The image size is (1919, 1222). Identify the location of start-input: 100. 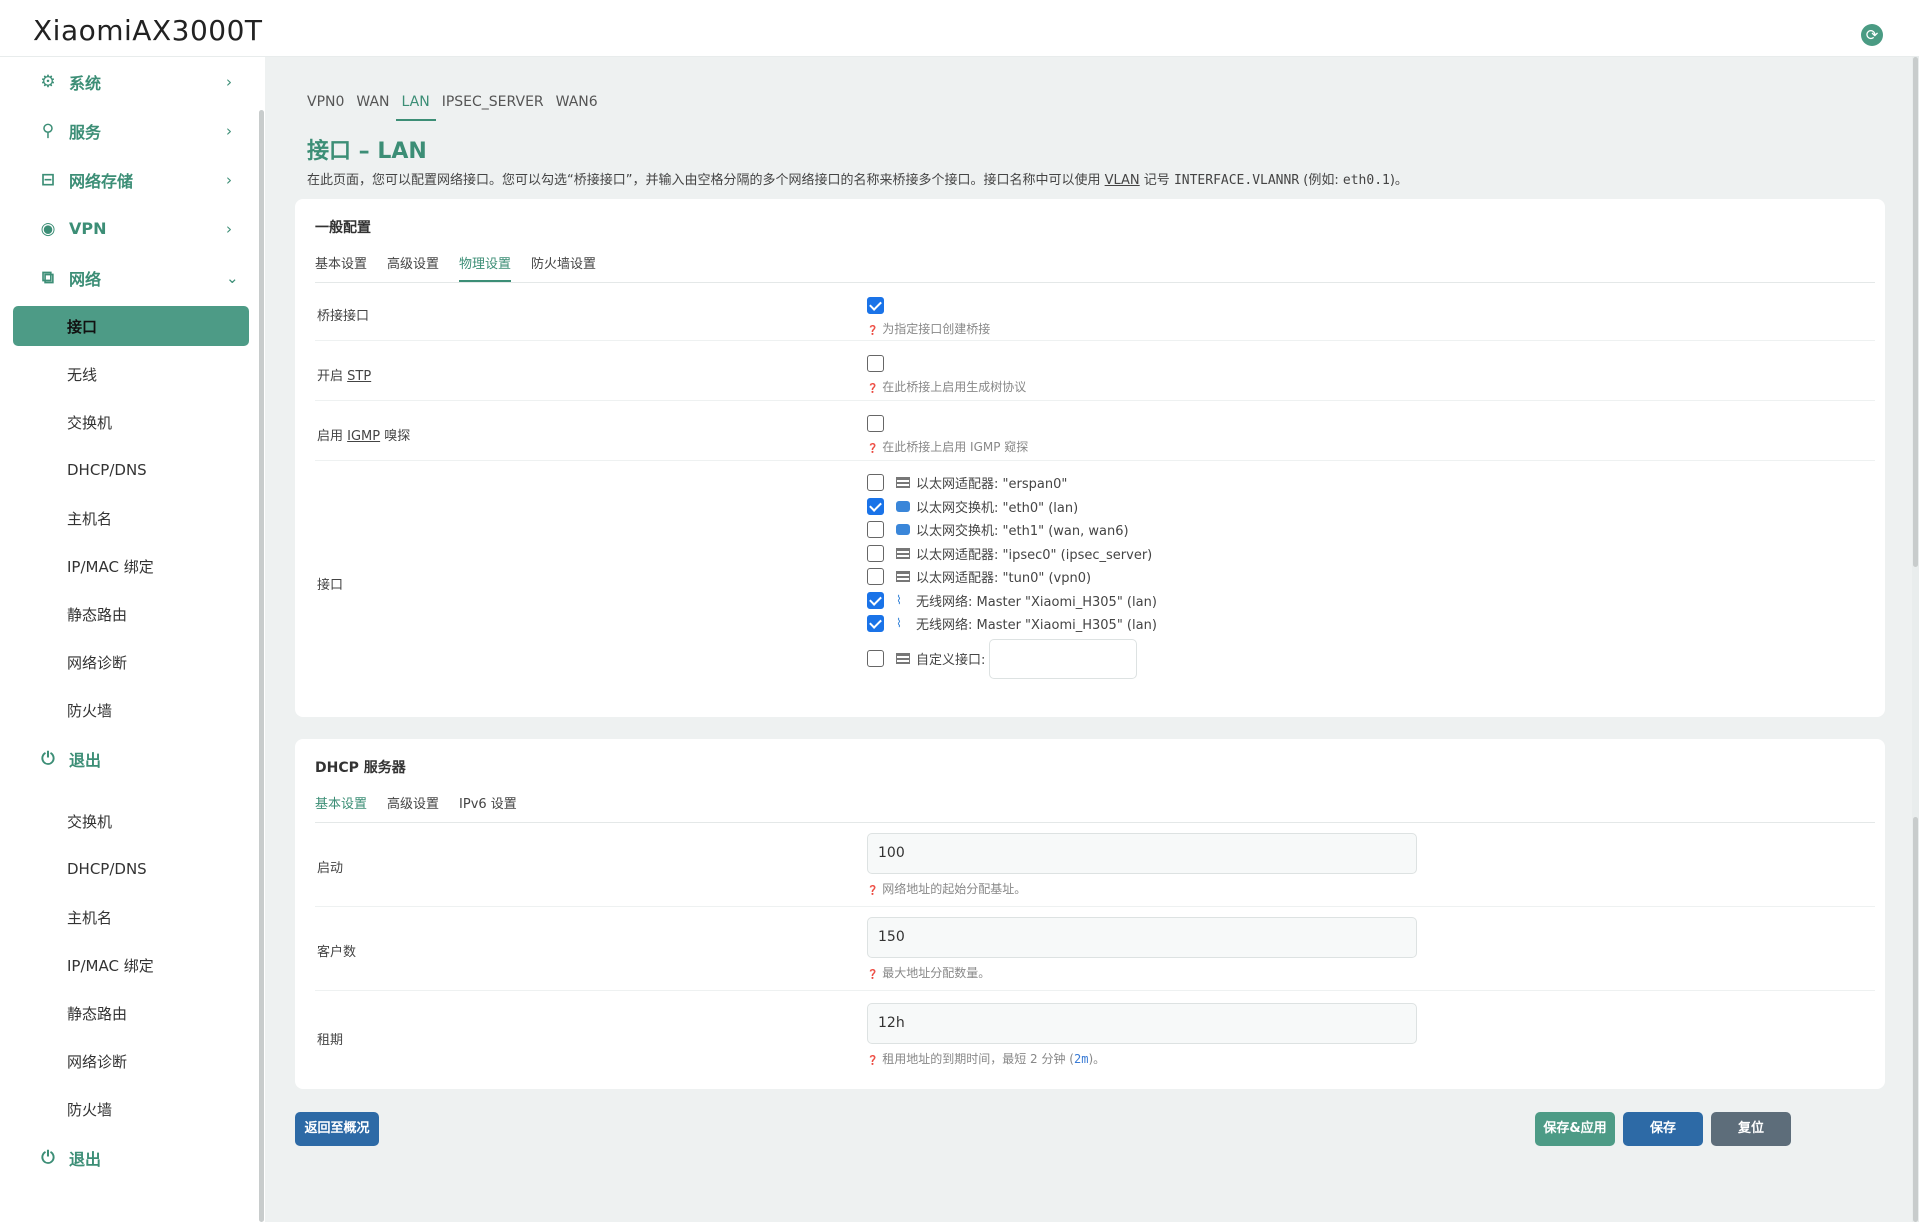
(1142, 853).